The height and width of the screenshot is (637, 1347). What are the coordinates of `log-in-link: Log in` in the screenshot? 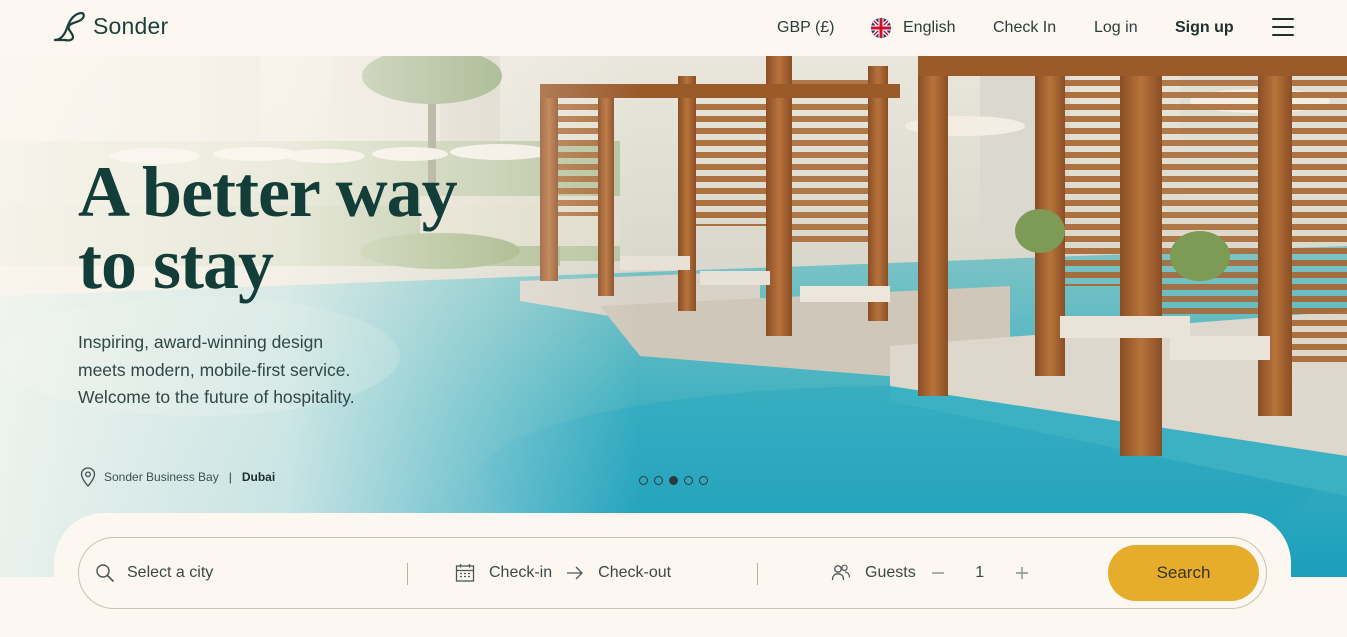 It's located at (1116, 28).